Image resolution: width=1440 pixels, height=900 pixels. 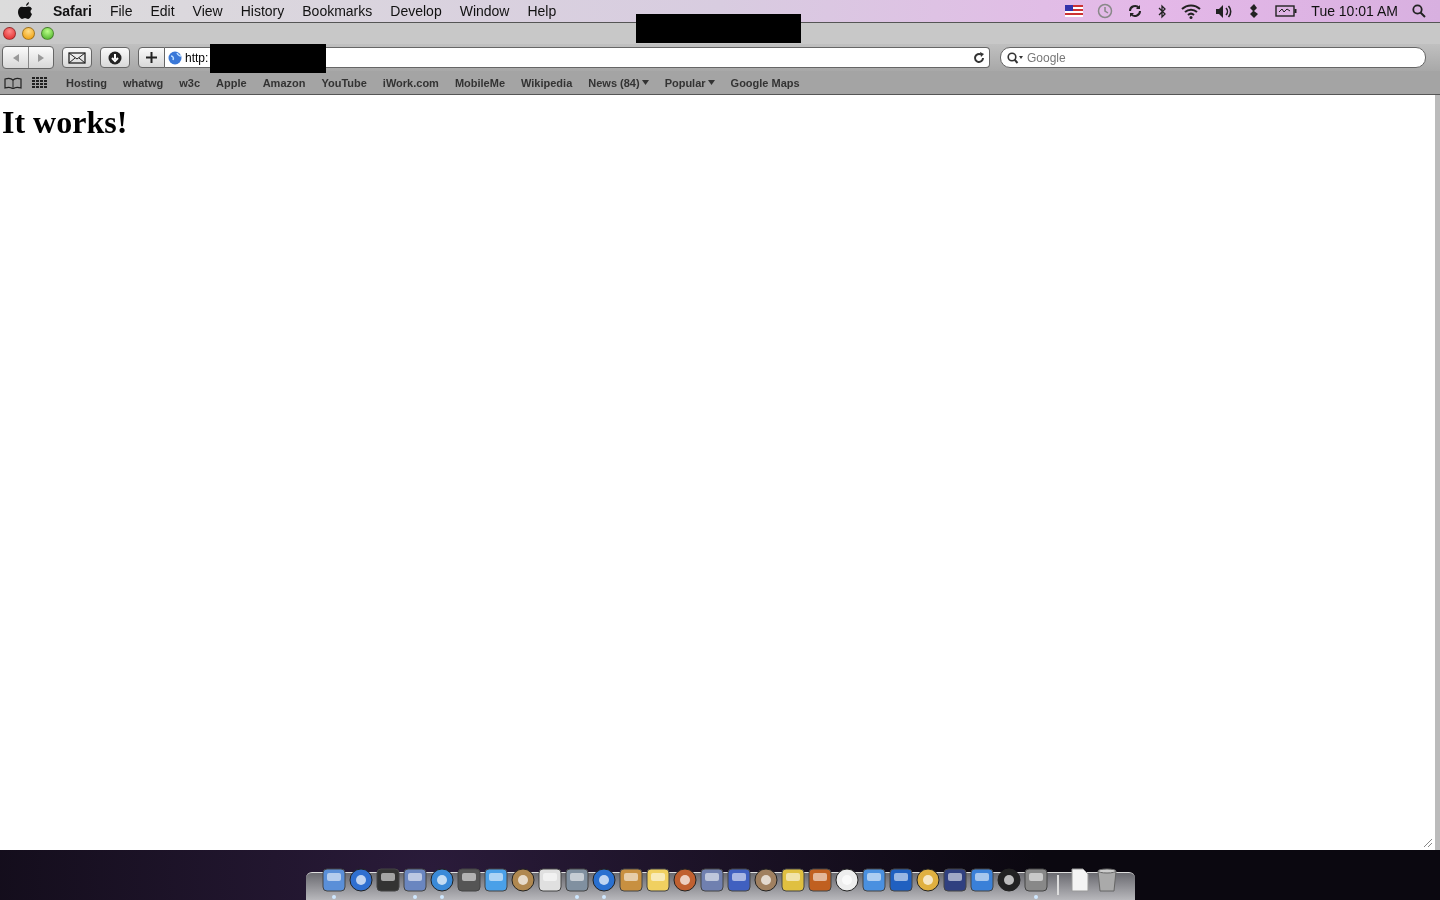 I want to click on trash-icon, so click(x=1106, y=880).